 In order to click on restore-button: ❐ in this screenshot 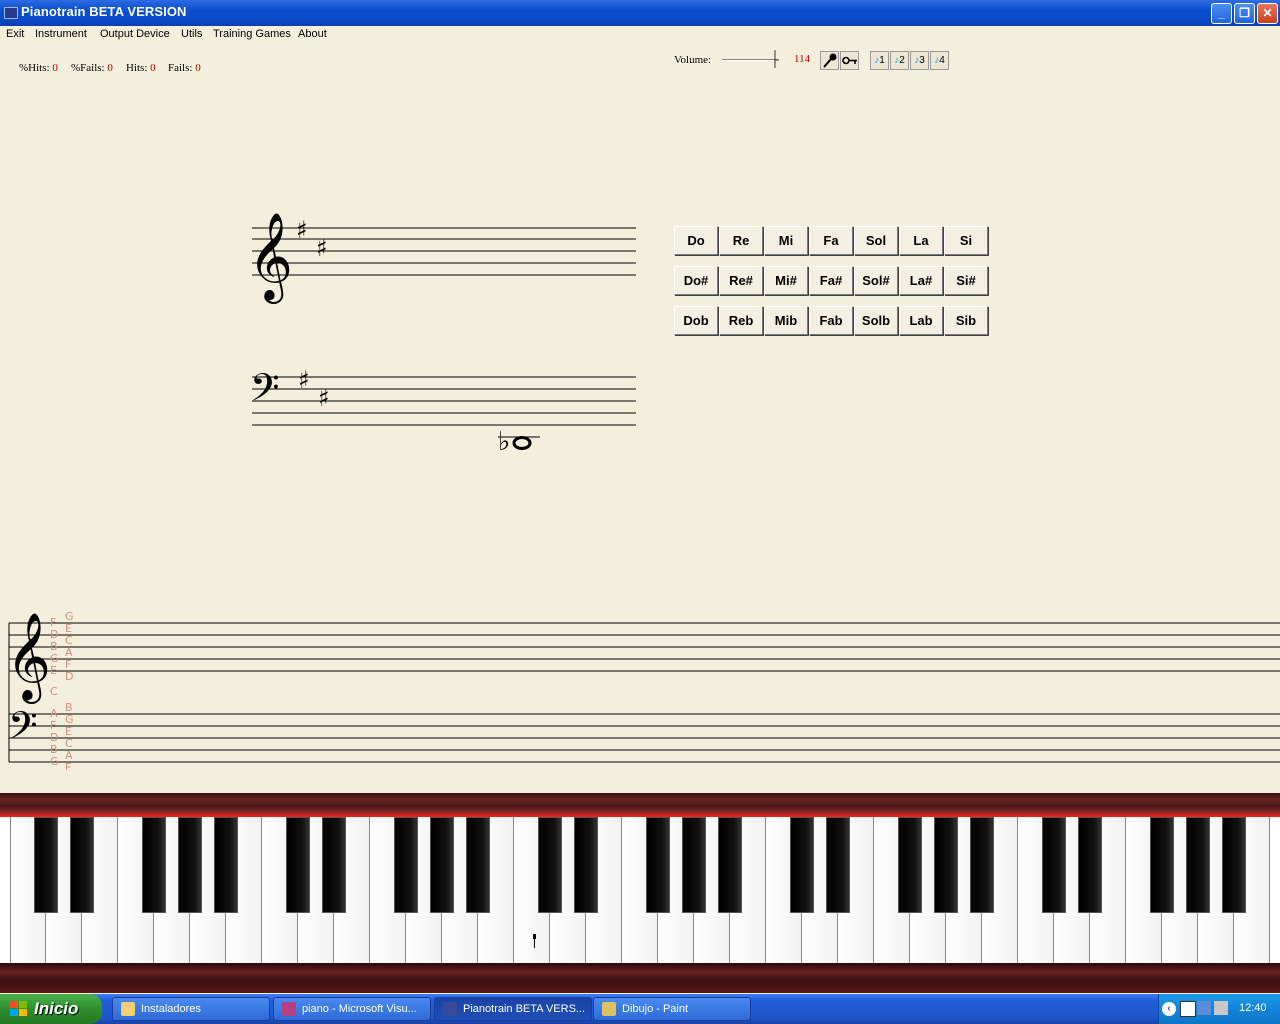, I will do `click(1244, 13)`.